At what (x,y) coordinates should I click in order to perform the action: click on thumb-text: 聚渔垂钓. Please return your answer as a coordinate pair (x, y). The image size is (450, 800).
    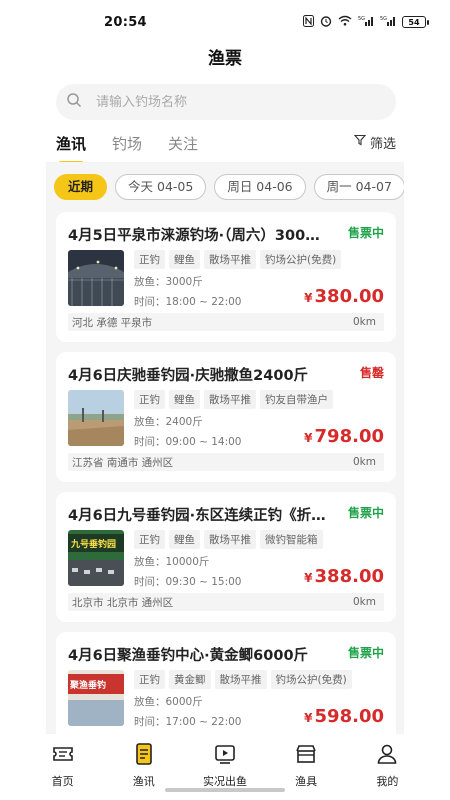
    Looking at the image, I should click on (87, 685).